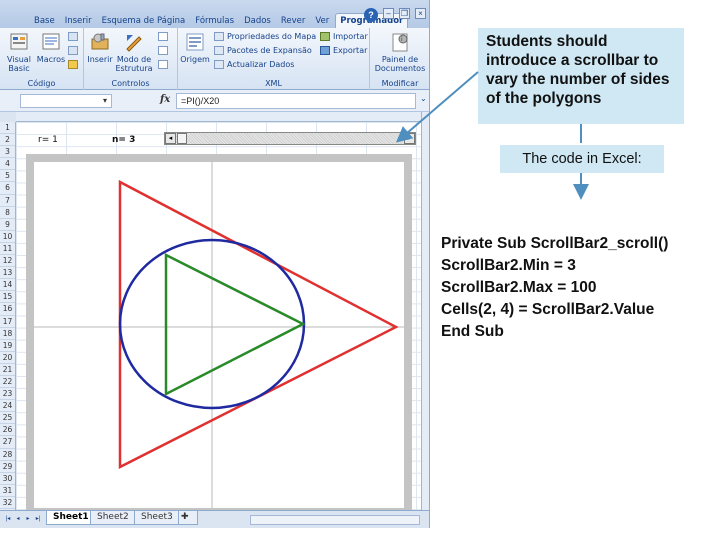  Describe the element at coordinates (7, 213) in the screenshot. I see `row-number: 8` at that location.